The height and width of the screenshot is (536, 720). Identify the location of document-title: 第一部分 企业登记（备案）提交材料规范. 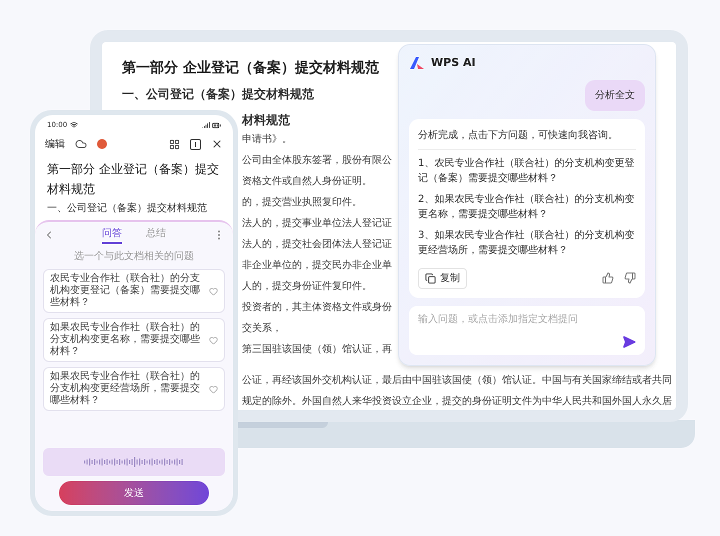
(250, 68).